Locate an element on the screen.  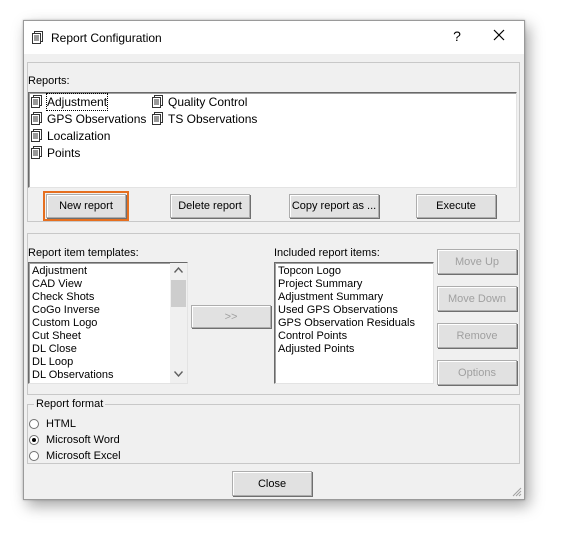
format-option-label: Microsoft Excel is located at coordinates (83, 456).